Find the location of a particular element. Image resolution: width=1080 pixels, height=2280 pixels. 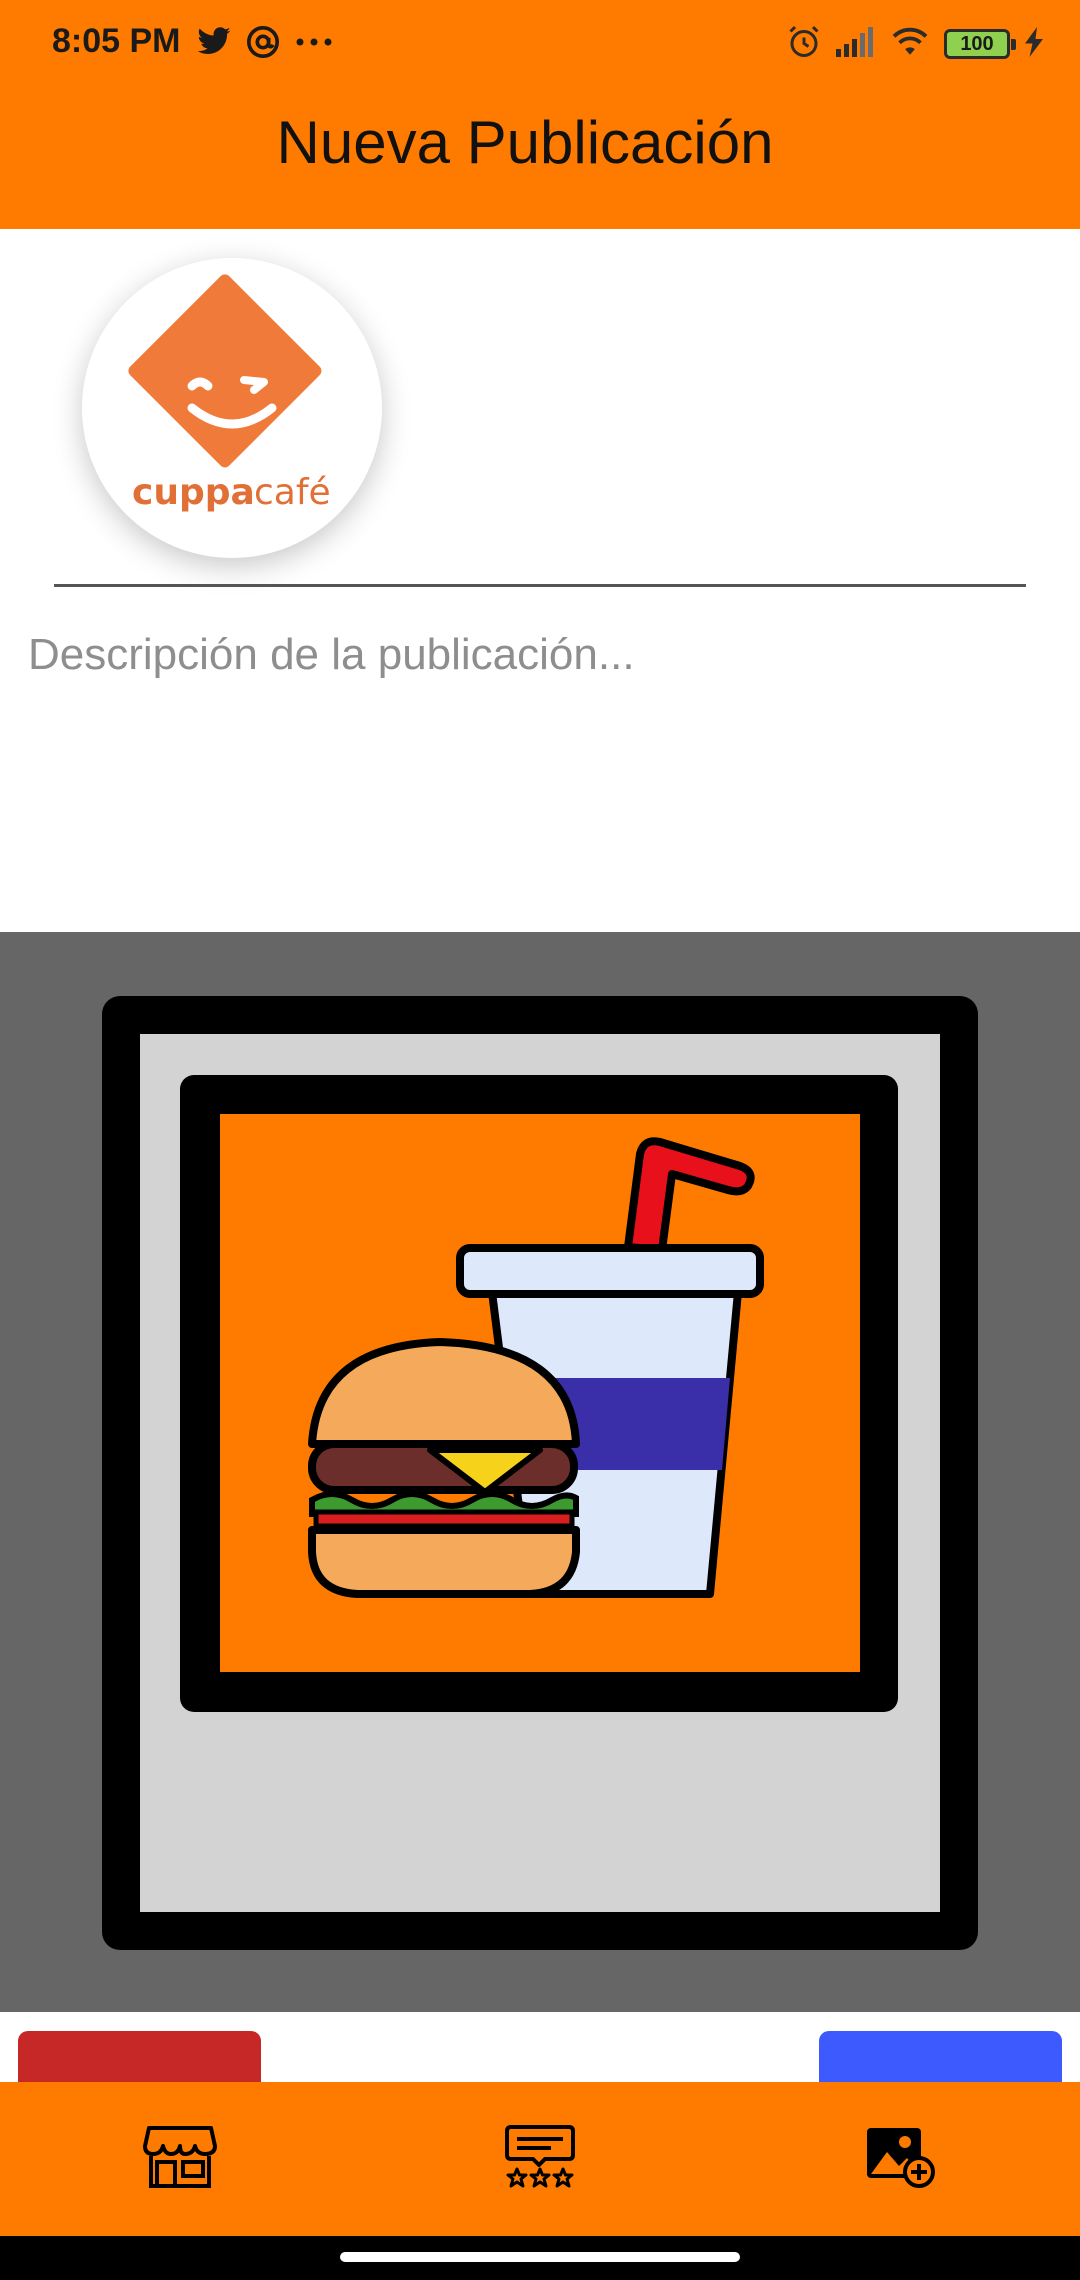

gesture-bar is located at coordinates (540, 2258).